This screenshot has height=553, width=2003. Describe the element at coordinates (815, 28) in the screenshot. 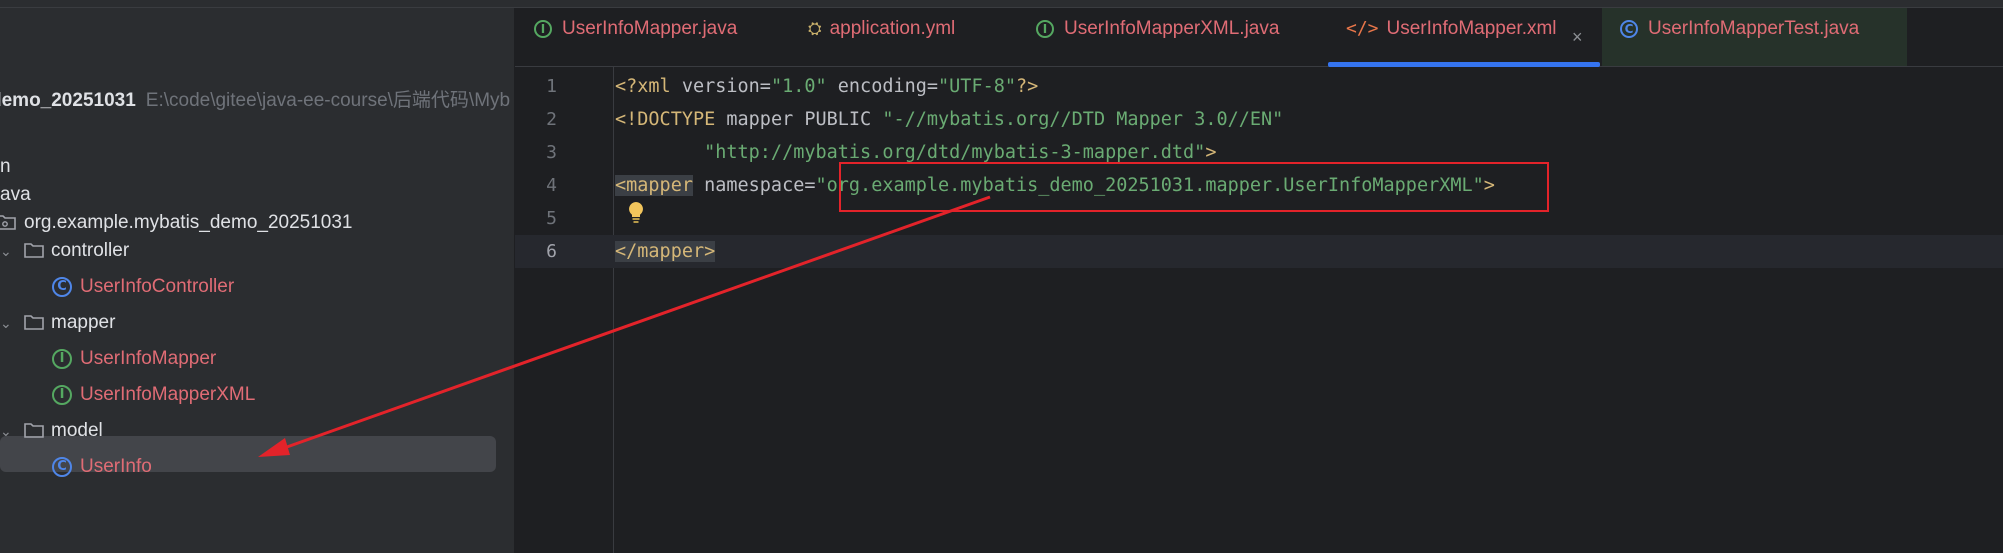

I see `yaml-icon: ⛭` at that location.